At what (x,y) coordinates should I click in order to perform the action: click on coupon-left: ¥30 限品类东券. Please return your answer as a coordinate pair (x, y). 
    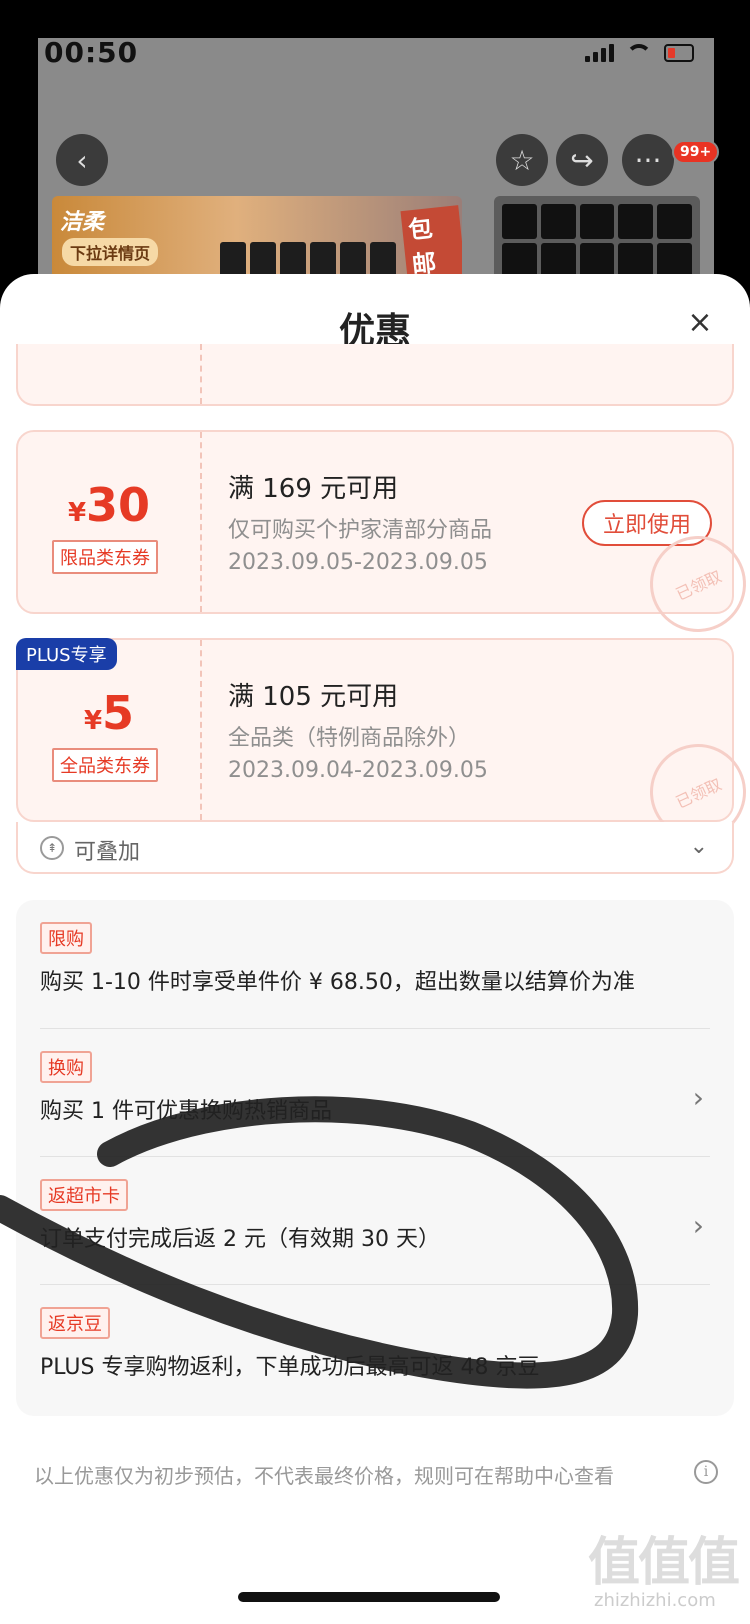
    Looking at the image, I should click on (110, 522).